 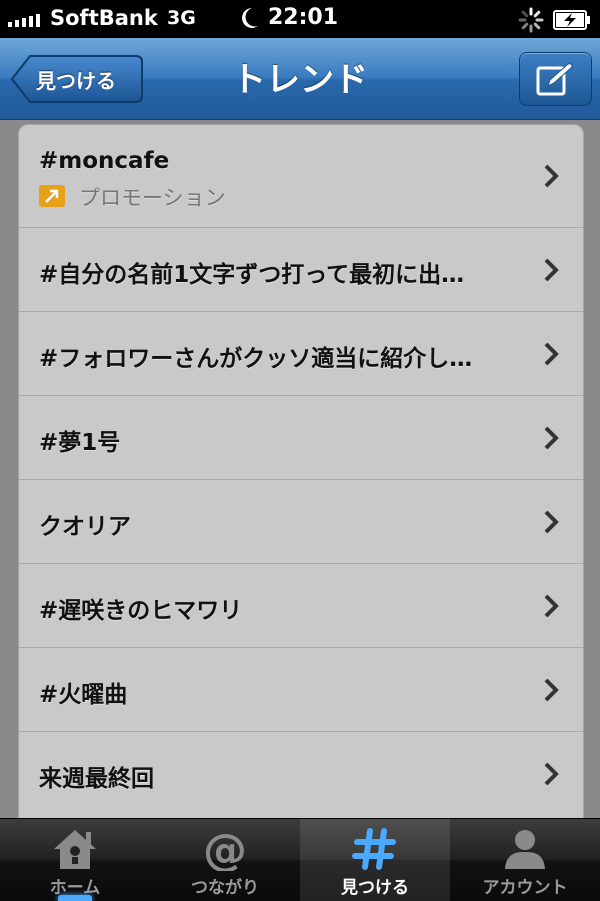 I want to click on status-bar: SoftBank 3G 22:01, so click(x=300, y=19).